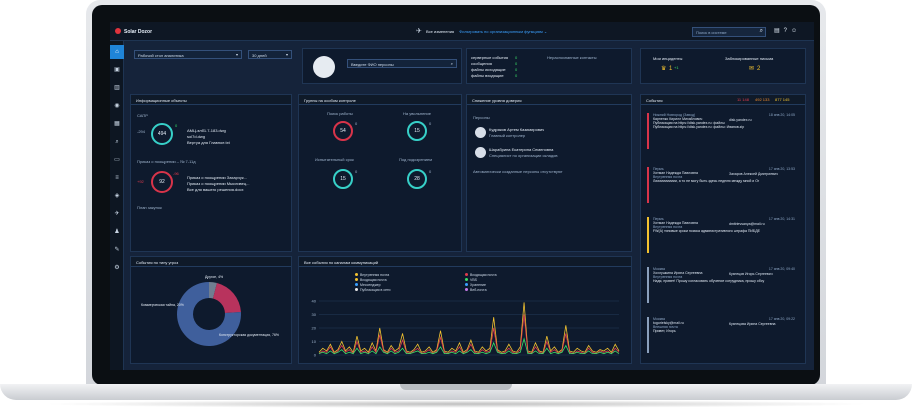  What do you see at coordinates (729, 32) in the screenshot?
I see `global-search-input: Поиск в системе ⌕` at bounding box center [729, 32].